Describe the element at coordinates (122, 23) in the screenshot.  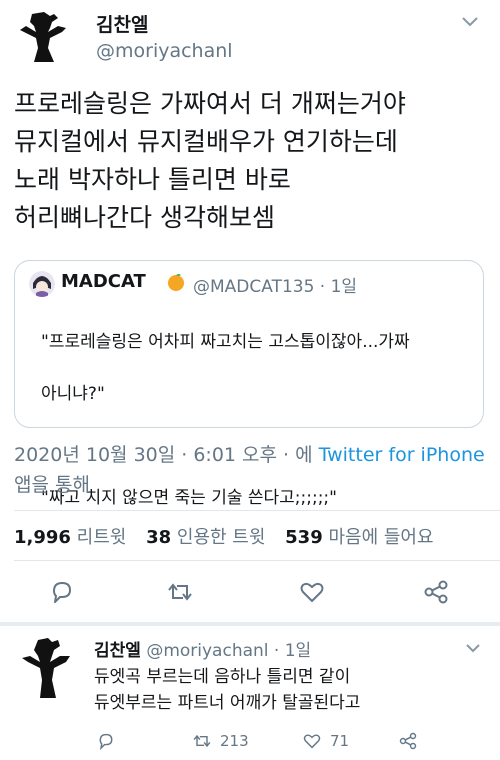
I see `author-name: 김찬엘` at that location.